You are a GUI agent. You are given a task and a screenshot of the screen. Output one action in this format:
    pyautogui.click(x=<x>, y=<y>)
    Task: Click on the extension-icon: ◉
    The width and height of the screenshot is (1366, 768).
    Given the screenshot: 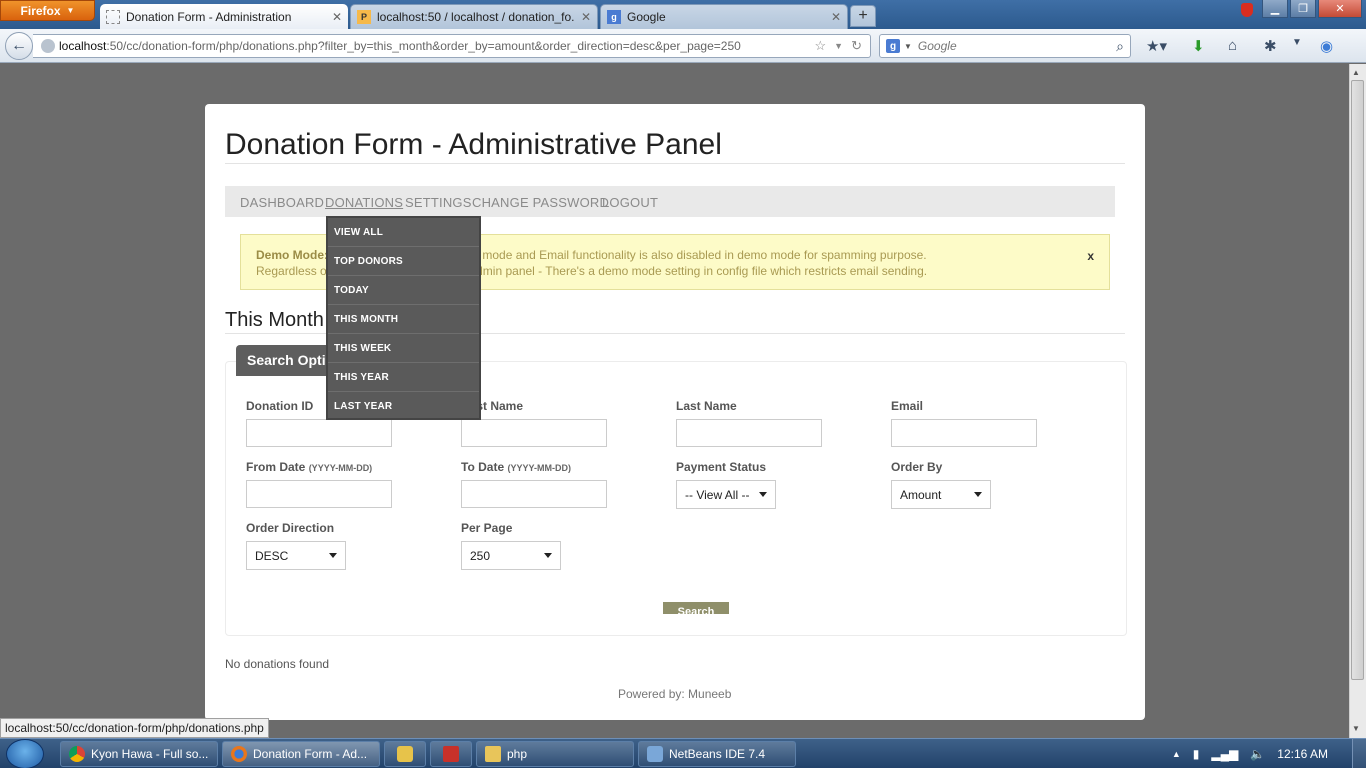 What is the action you would take?
    pyautogui.click(x=1326, y=46)
    